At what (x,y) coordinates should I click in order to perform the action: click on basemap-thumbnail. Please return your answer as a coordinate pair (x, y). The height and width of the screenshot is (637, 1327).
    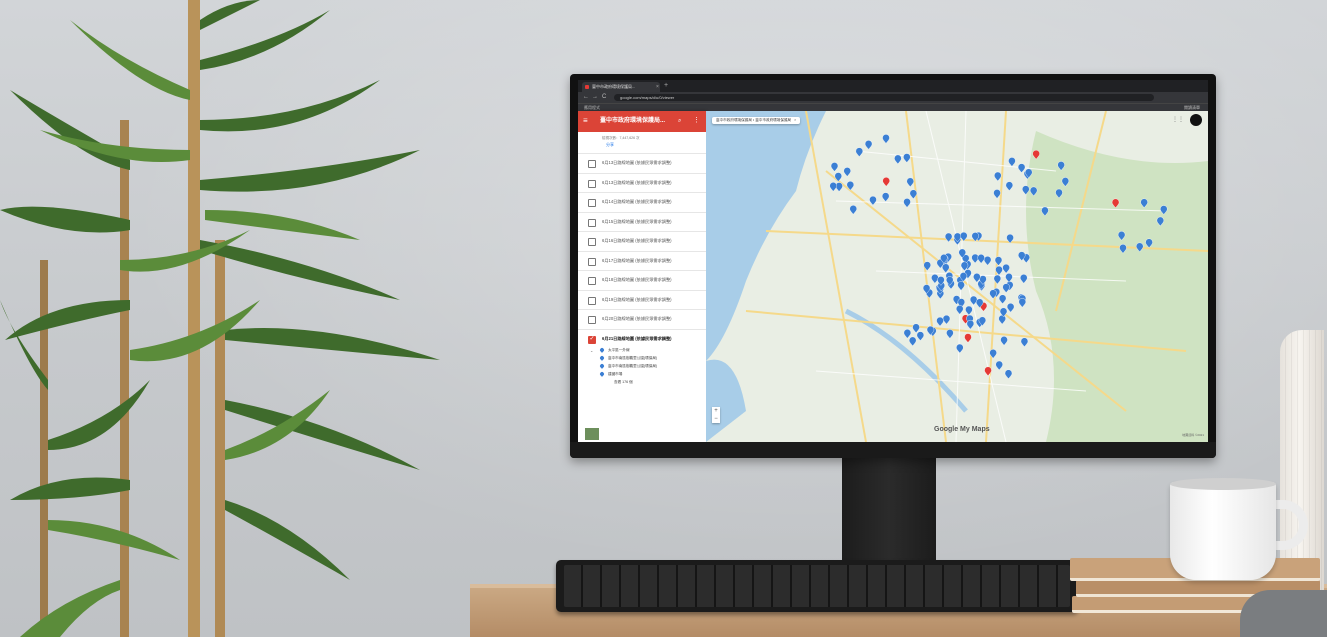
    Looking at the image, I should click on (592, 434).